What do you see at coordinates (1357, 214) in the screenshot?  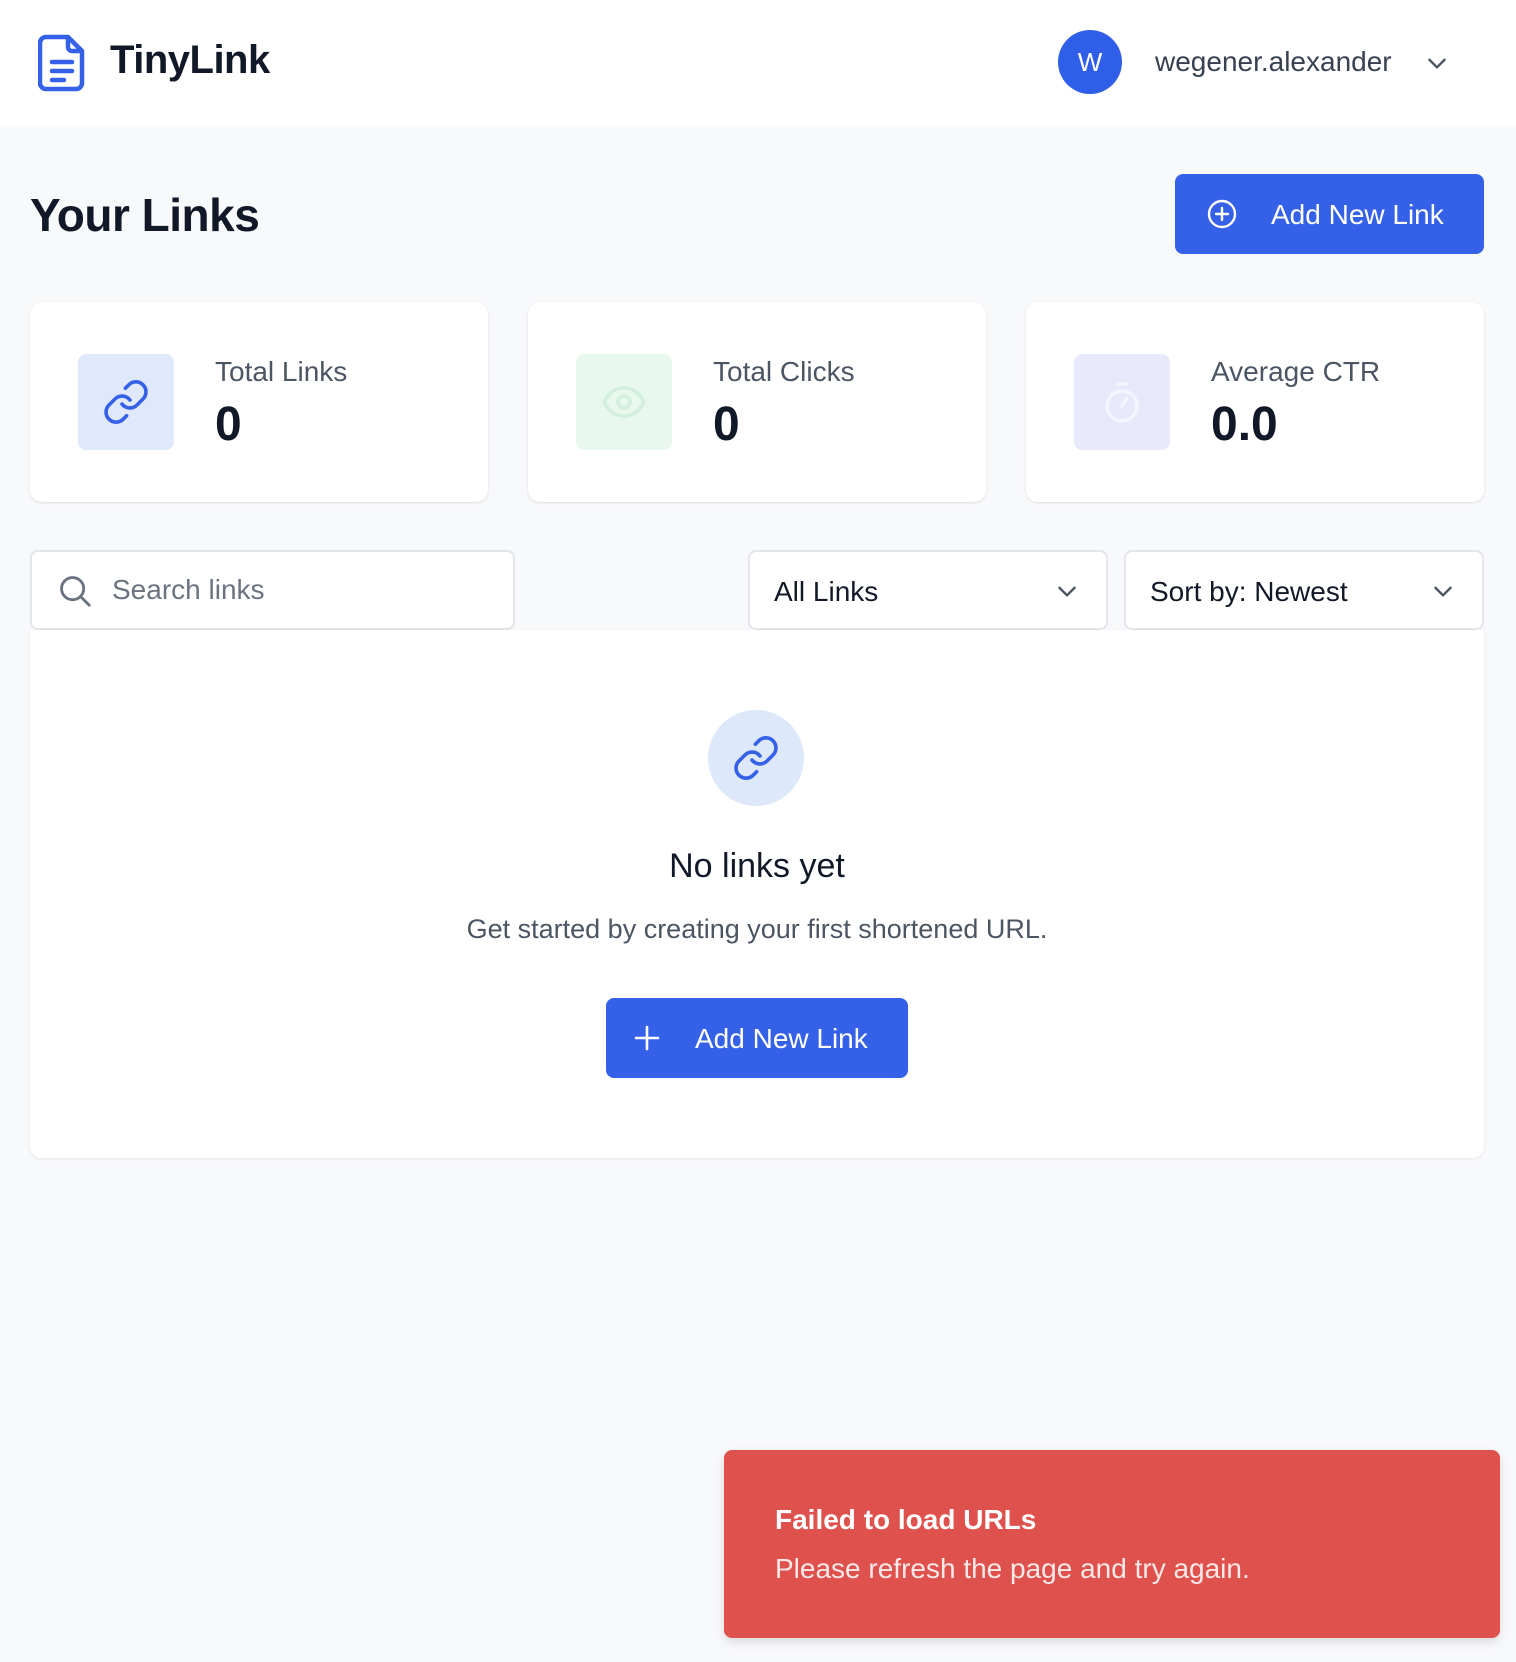 I see `add-new-link-label: Add New Link` at bounding box center [1357, 214].